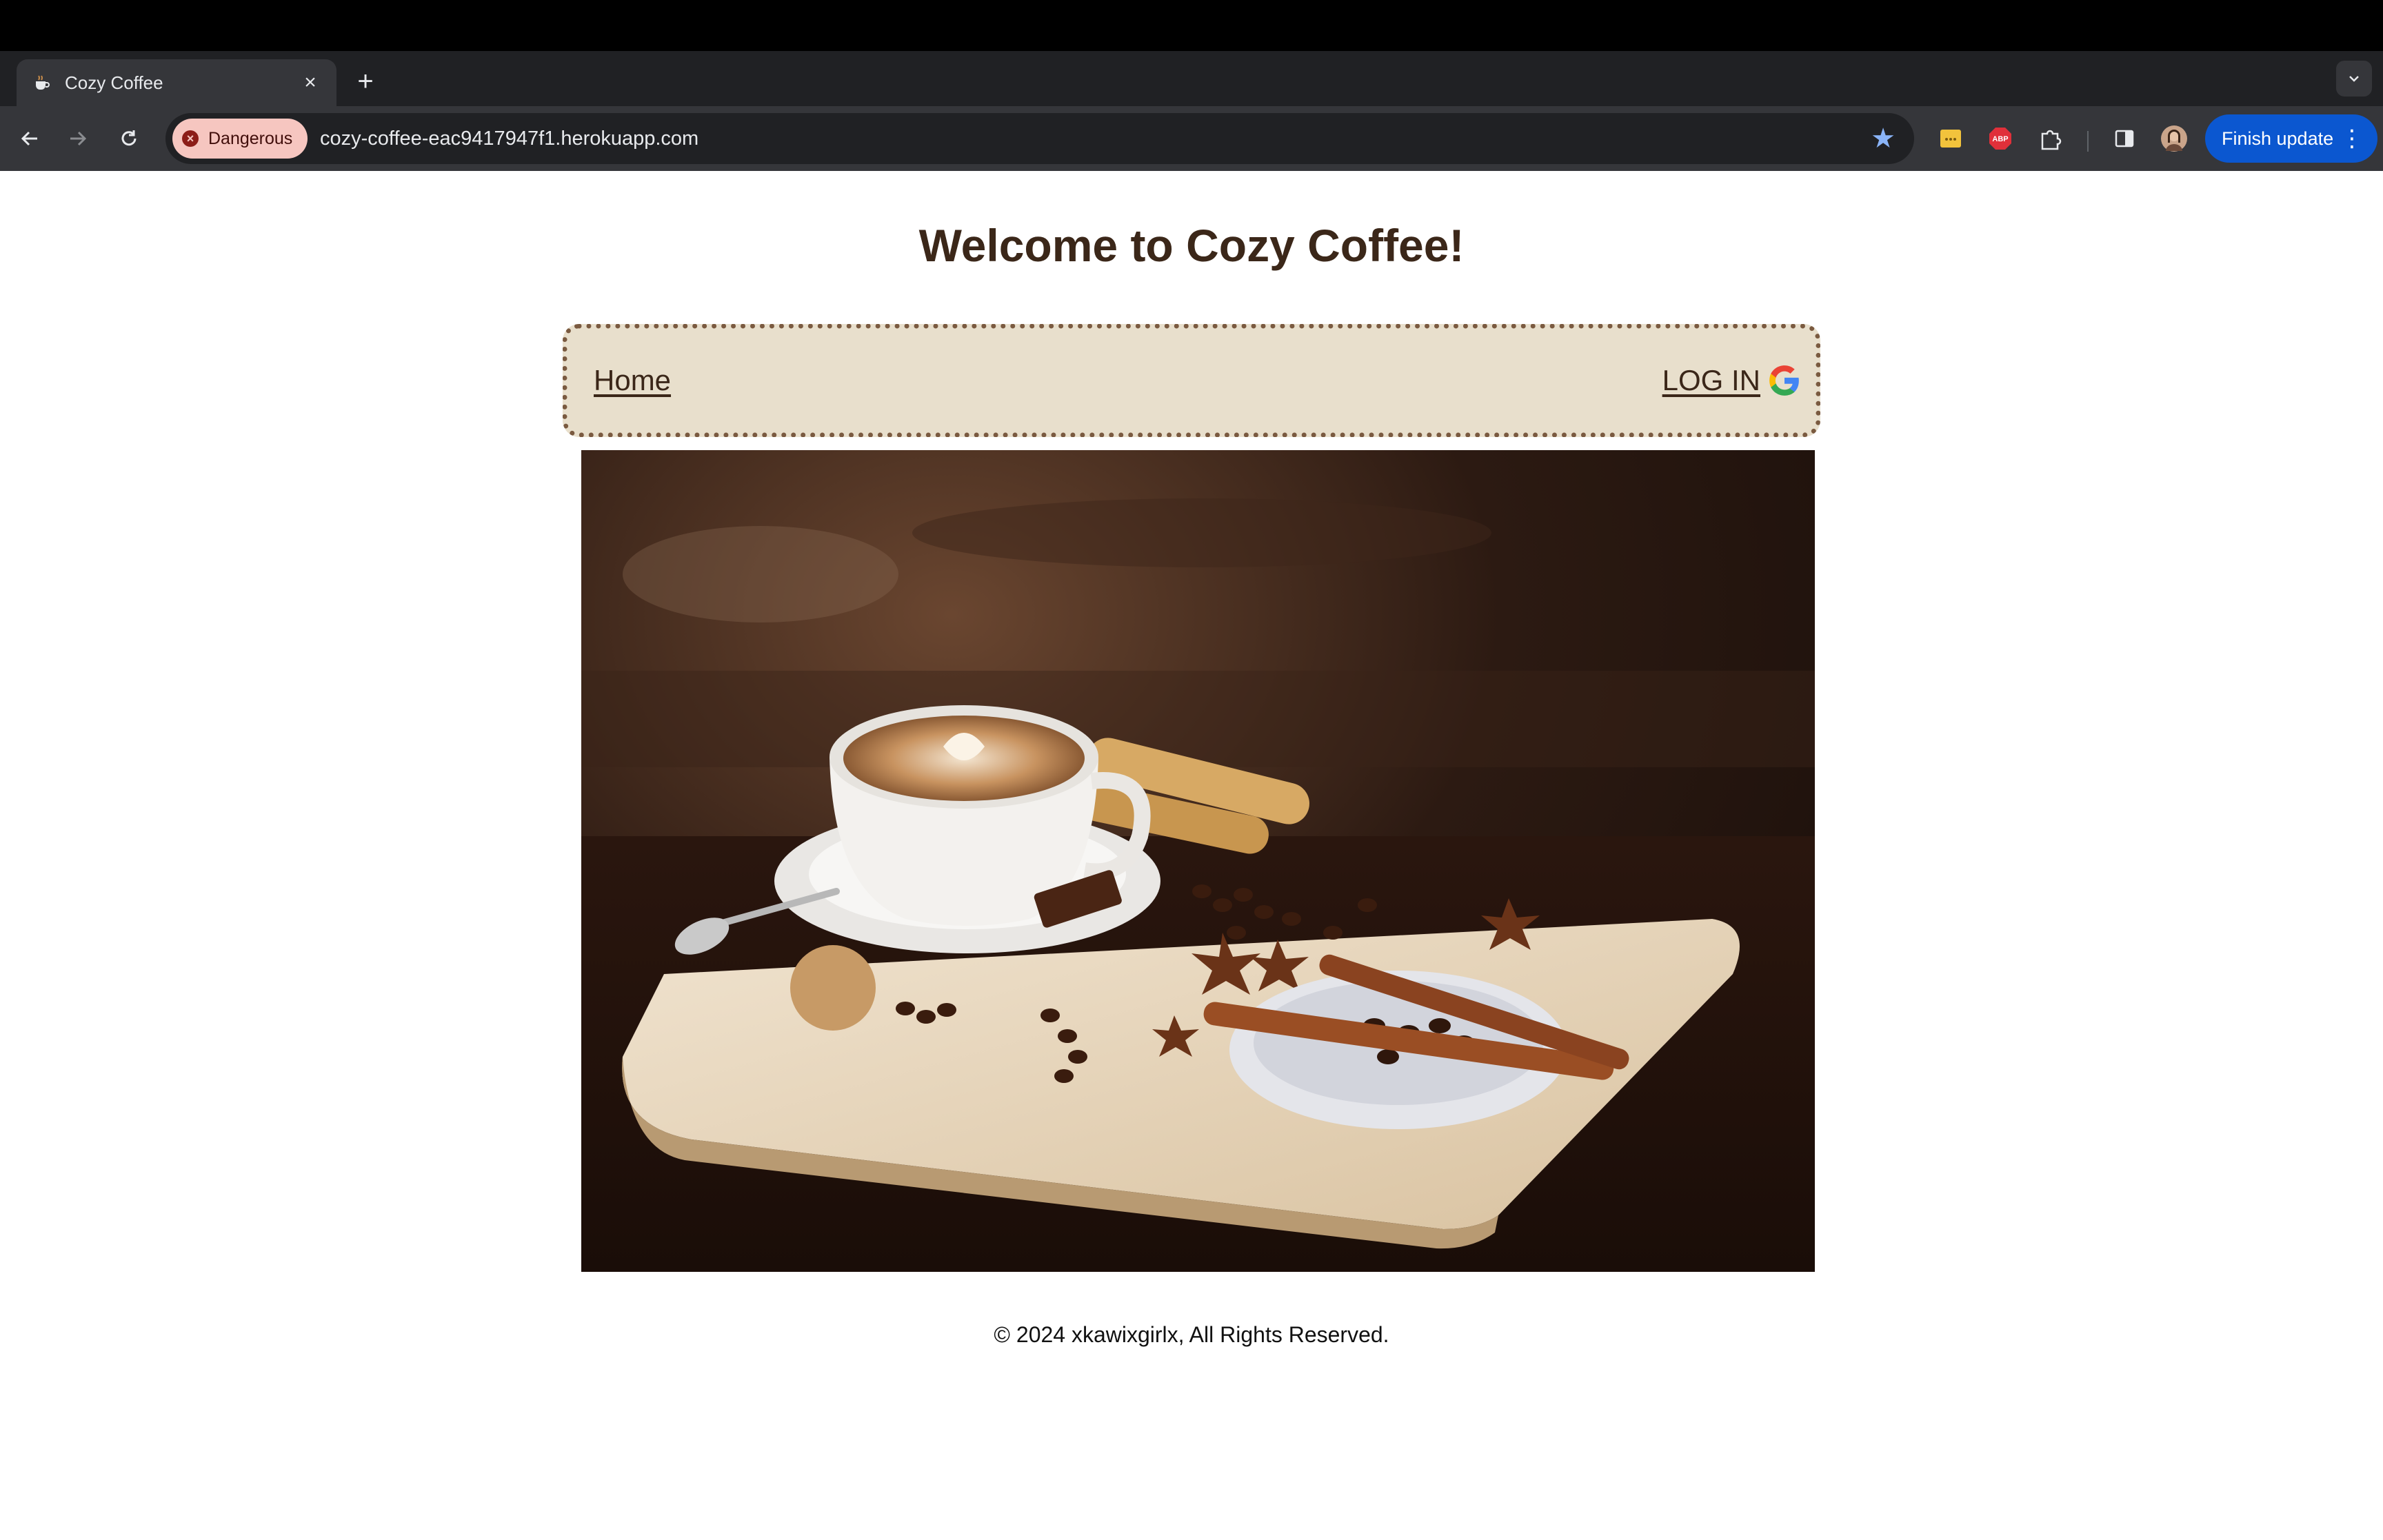 The height and width of the screenshot is (1540, 2383). I want to click on extension-notes-button, so click(1950, 138).